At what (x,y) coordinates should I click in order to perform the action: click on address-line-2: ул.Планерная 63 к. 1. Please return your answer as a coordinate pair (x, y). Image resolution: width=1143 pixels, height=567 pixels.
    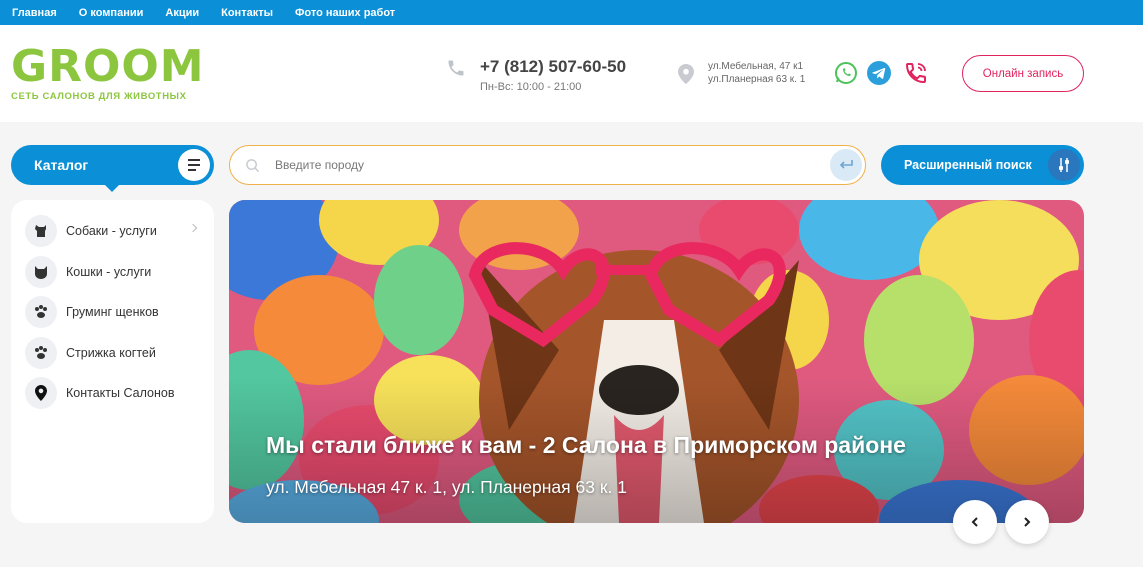
    Looking at the image, I should click on (757, 79).